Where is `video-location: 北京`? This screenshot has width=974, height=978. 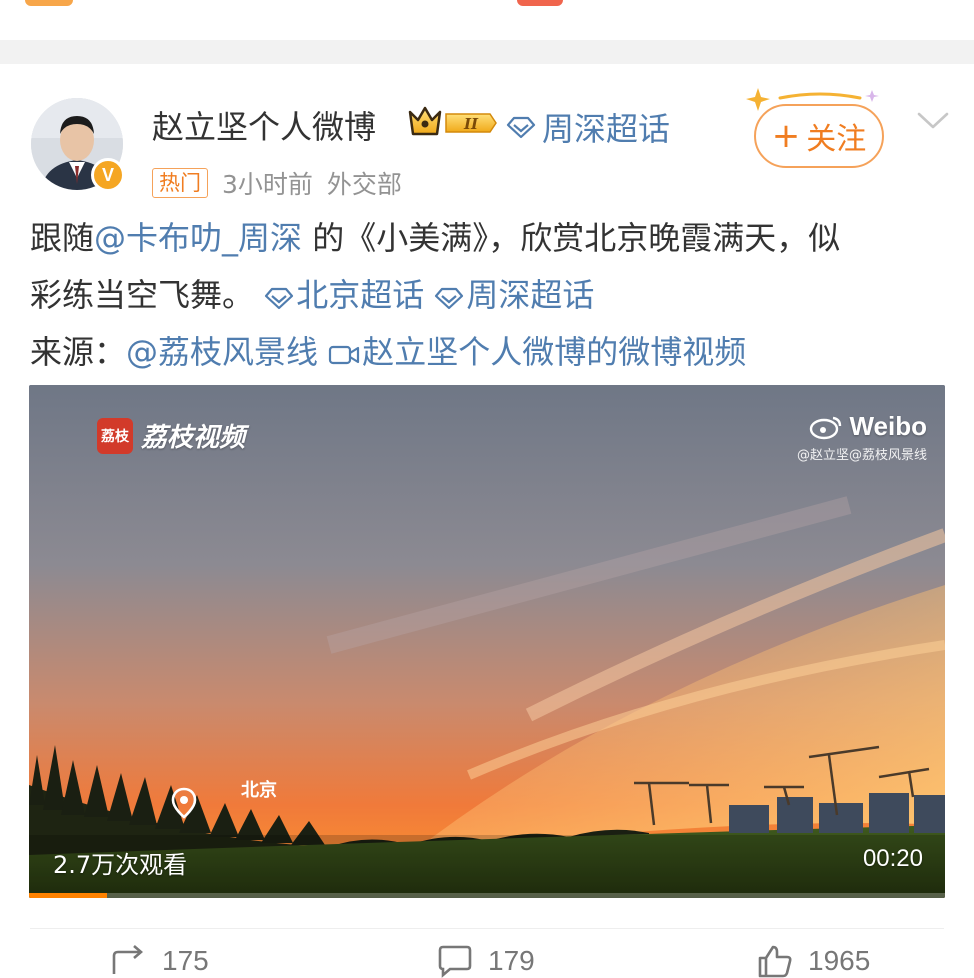
video-location: 北京 is located at coordinates (224, 799).